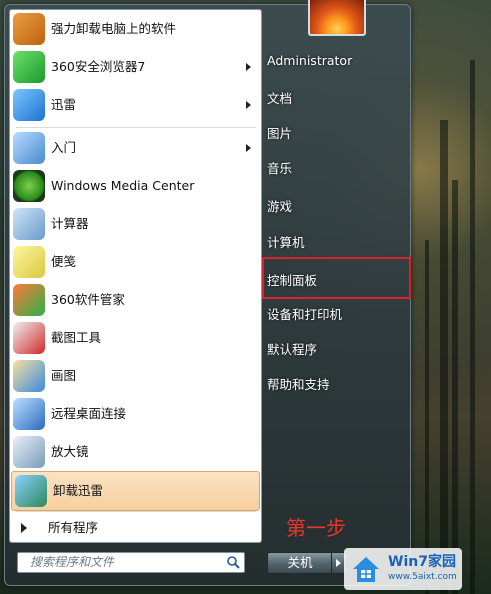 This screenshot has height=594, width=491. I want to click on snipping-tool-icon, so click(29, 338).